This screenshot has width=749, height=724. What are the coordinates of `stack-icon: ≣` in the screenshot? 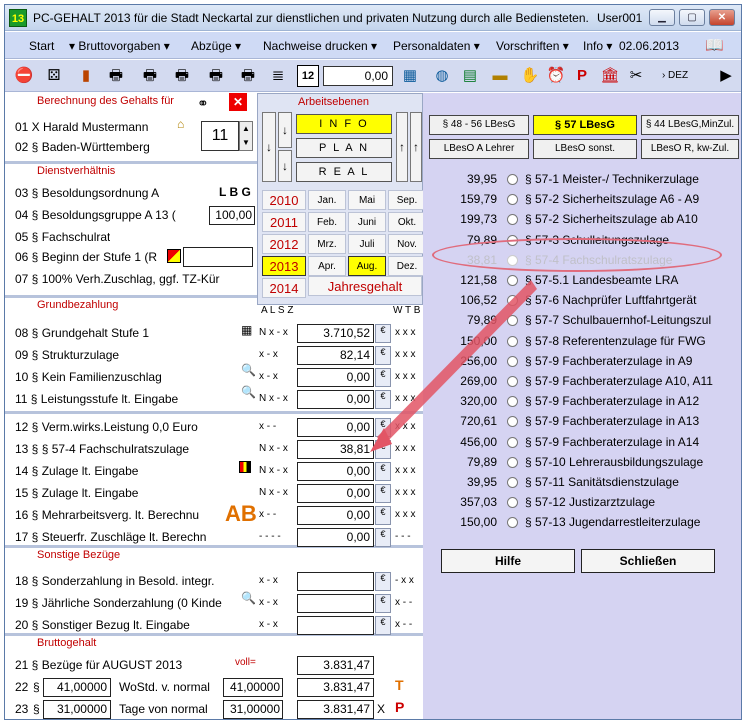 It's located at (278, 76).